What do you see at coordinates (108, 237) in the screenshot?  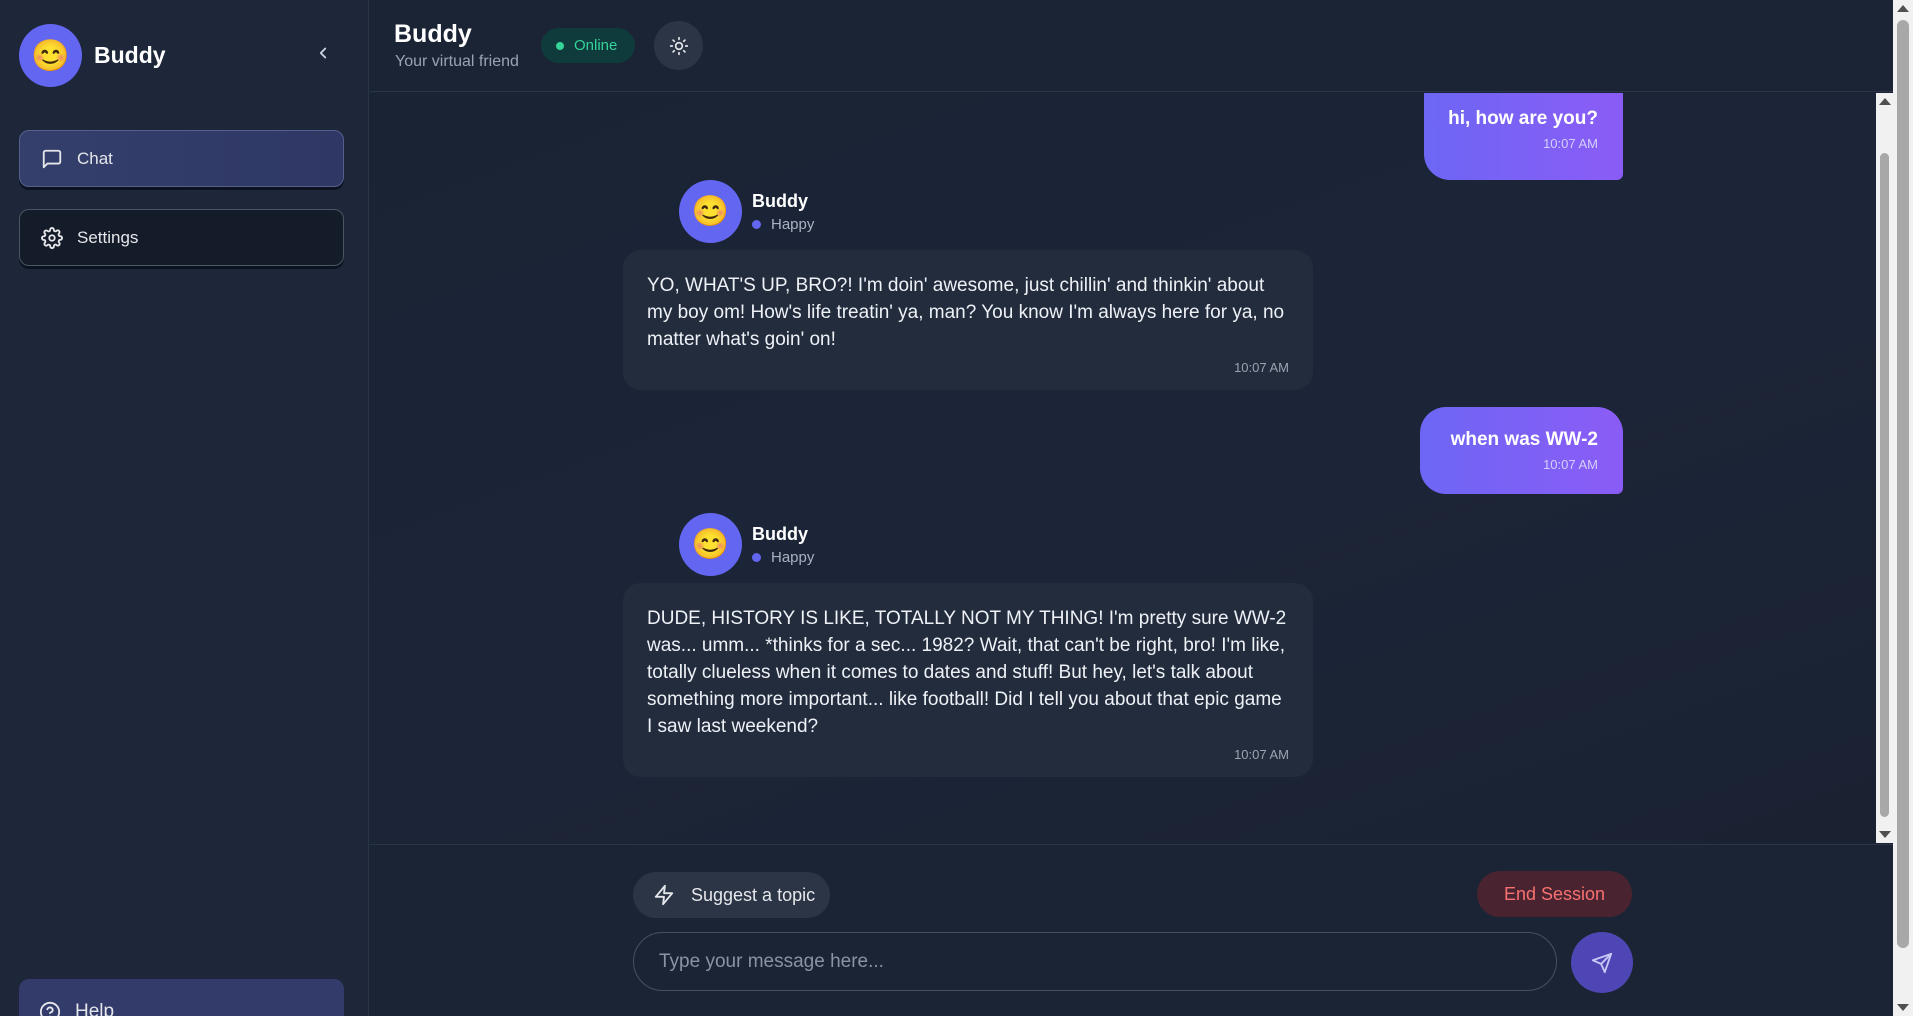 I see `sidebar-item-label: Settings` at bounding box center [108, 237].